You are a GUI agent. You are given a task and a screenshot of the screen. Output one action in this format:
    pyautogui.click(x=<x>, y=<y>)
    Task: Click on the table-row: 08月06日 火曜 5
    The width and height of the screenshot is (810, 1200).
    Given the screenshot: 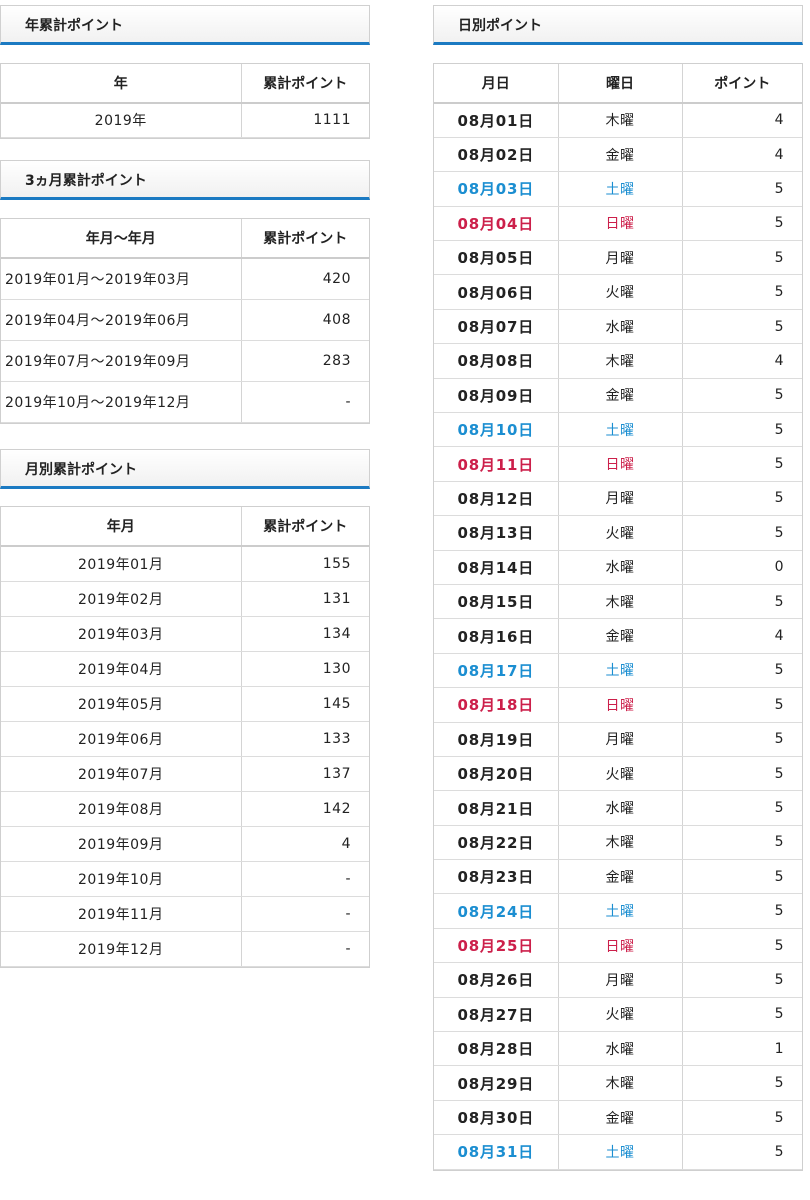 What is the action you would take?
    pyautogui.click(x=618, y=292)
    